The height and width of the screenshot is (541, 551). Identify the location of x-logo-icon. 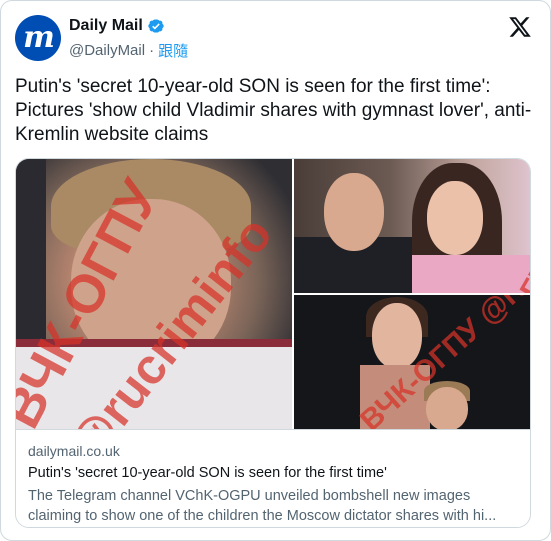
(520, 27).